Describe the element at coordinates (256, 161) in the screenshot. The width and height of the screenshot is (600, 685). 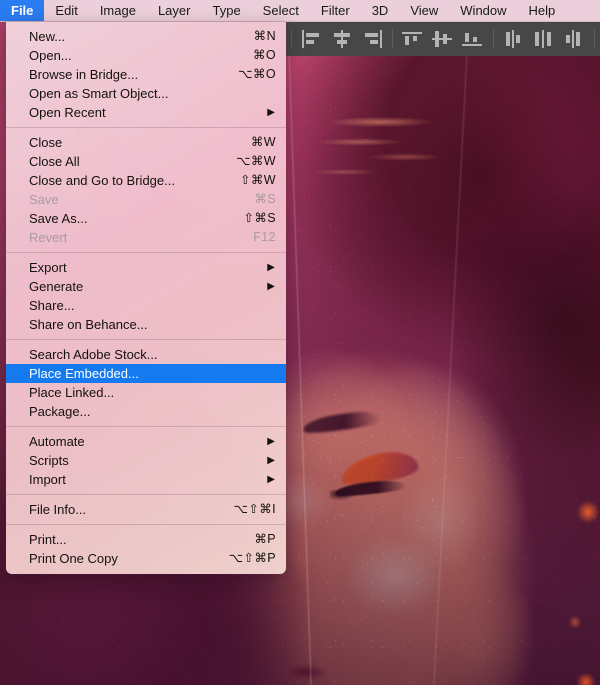
I see `menu-item-shortcut: ⌥⌘W` at that location.